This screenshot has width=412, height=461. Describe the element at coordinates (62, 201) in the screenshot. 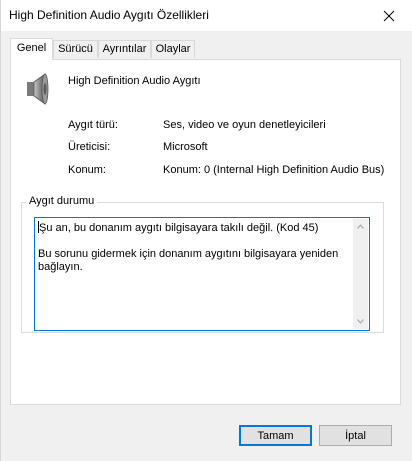

I see `device-status-title: Aygıt durumu` at that location.